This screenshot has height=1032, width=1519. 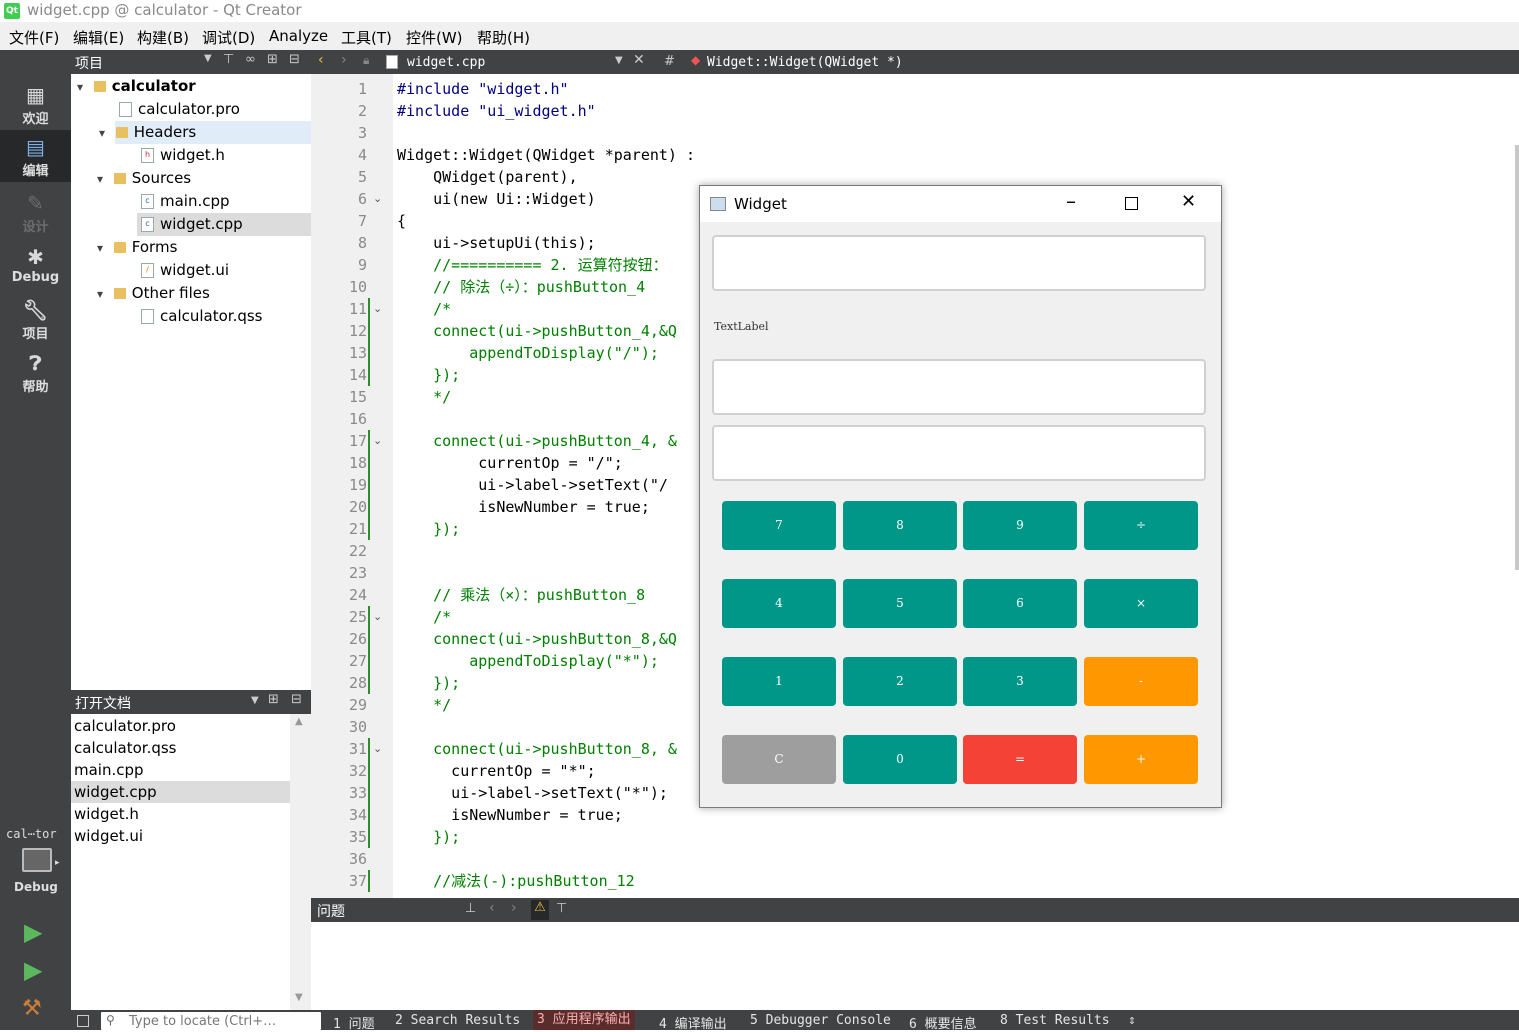 I want to click on calc-button: 4, so click(x=779, y=603).